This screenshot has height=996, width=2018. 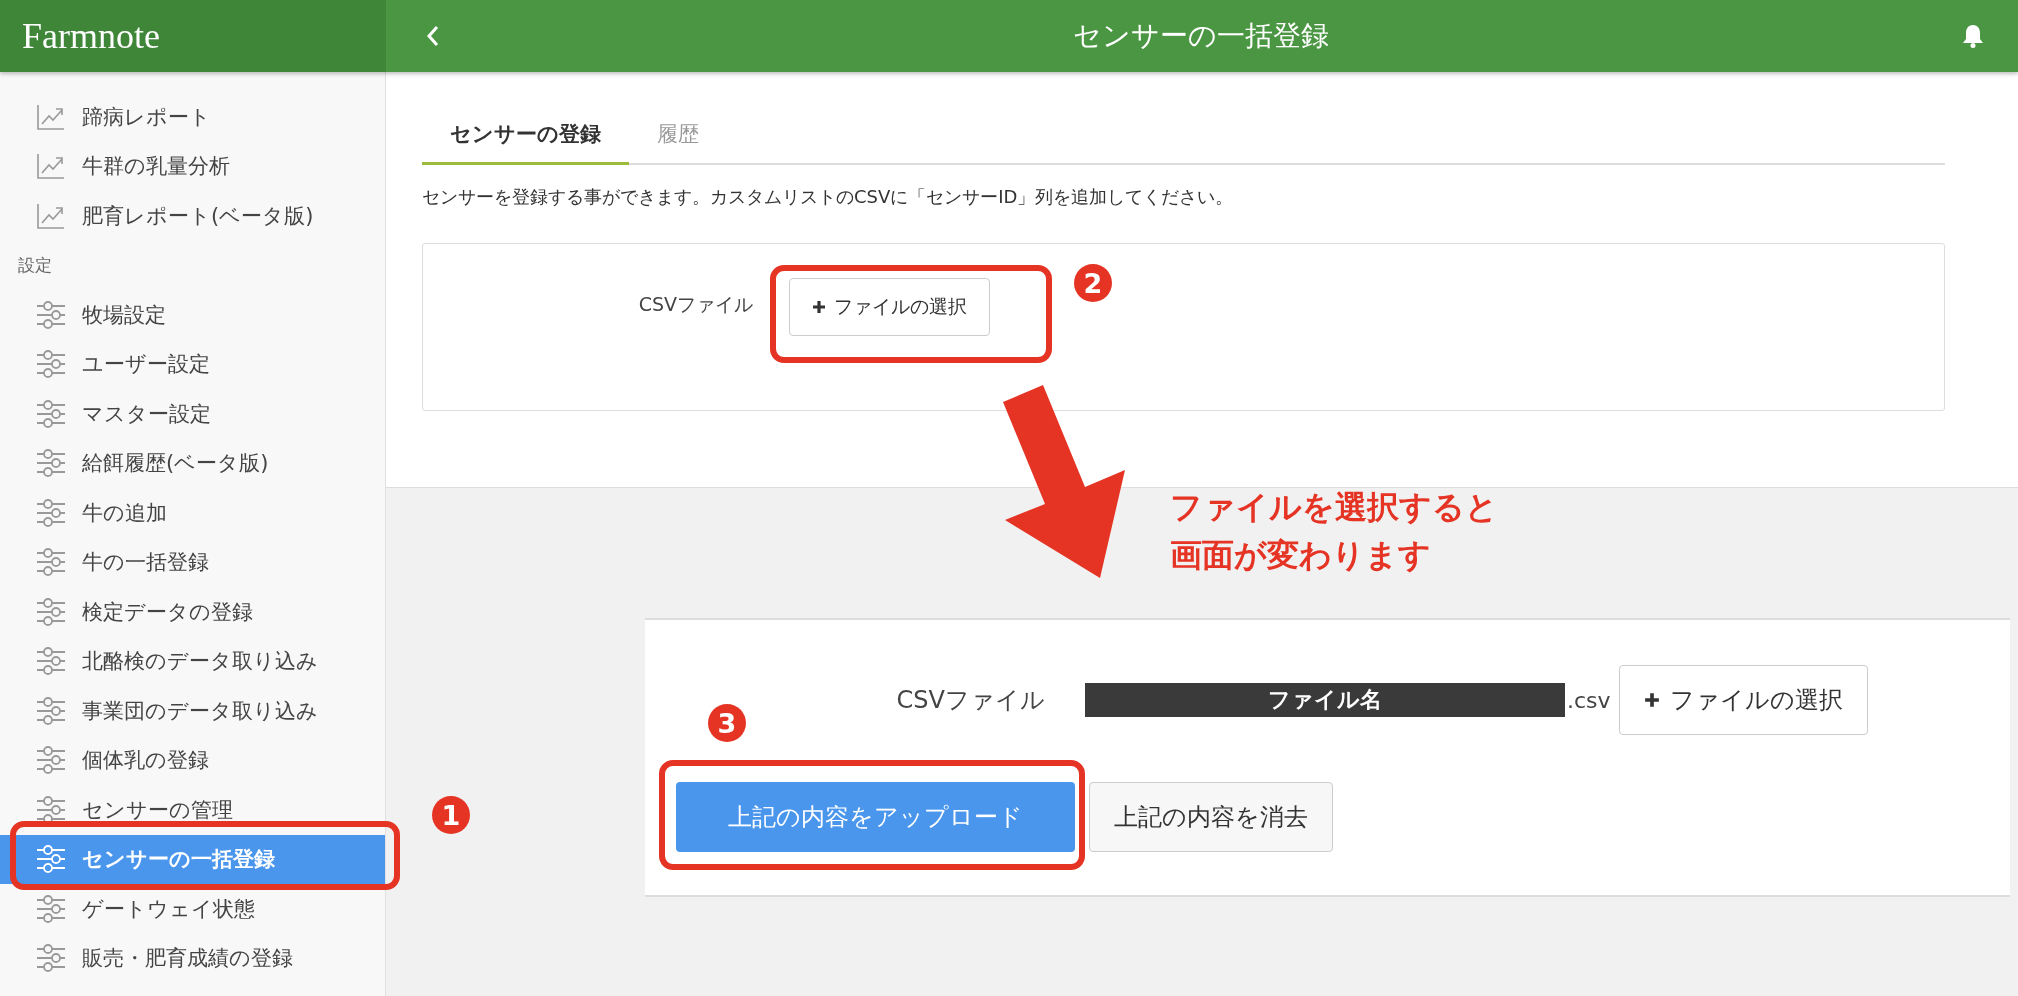 I want to click on clear-button: 上記の内容を消去, so click(x=1211, y=817).